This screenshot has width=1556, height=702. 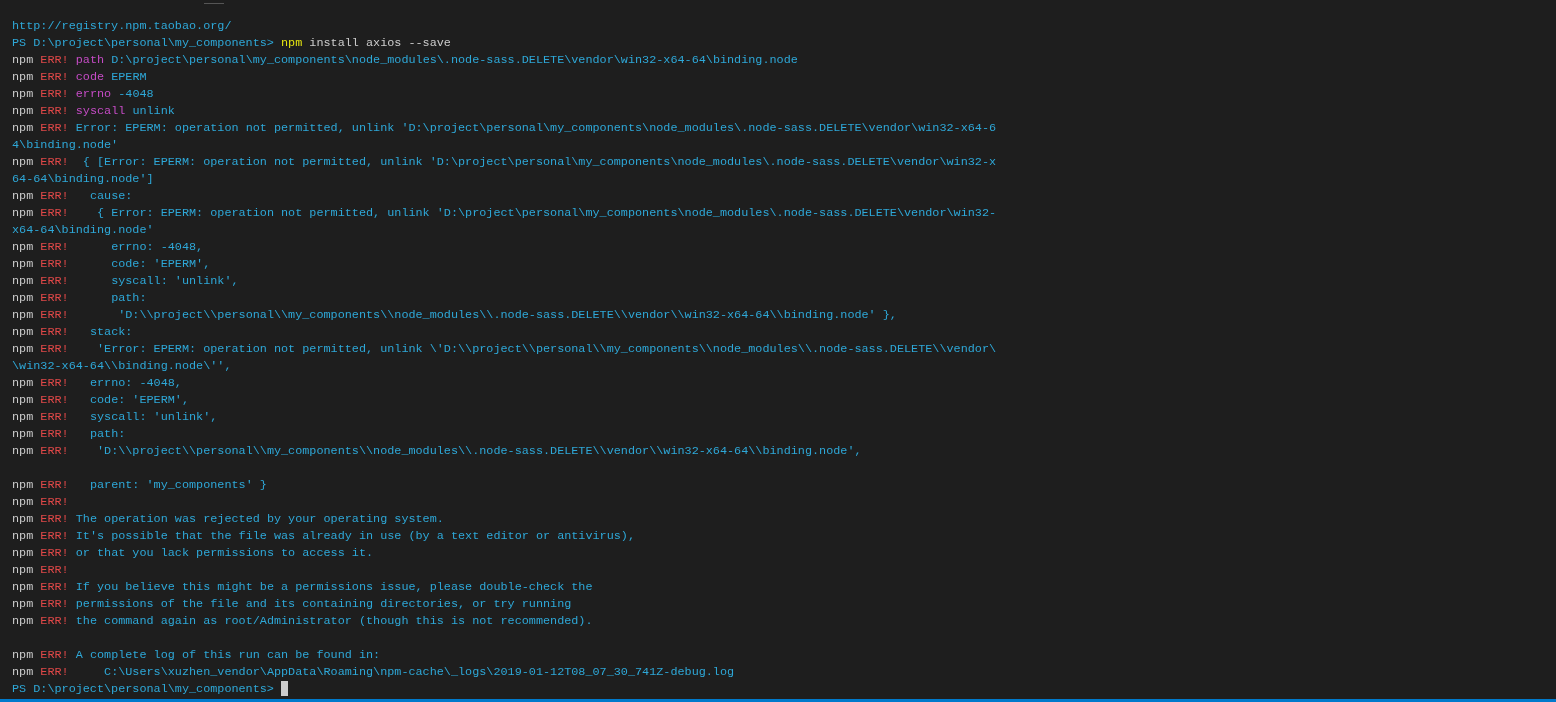 What do you see at coordinates (122, 26) in the screenshot?
I see `terminal-line: http://registry.npm.taobao.org/` at bounding box center [122, 26].